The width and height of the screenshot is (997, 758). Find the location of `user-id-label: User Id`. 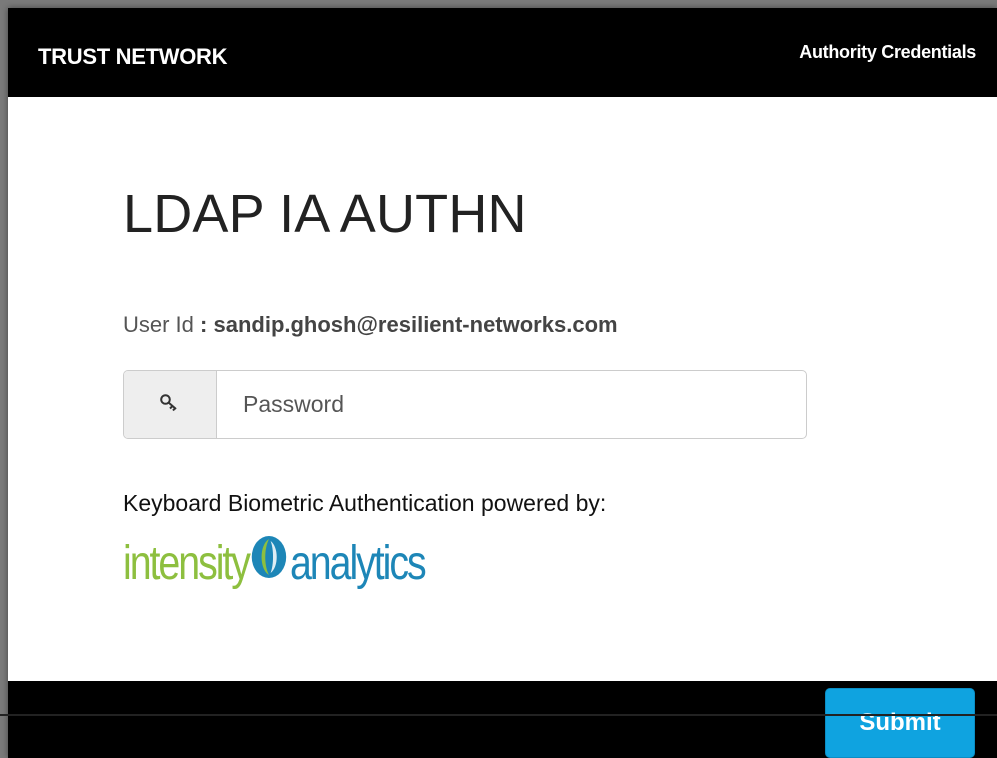

user-id-label: User Id is located at coordinates (158, 324).